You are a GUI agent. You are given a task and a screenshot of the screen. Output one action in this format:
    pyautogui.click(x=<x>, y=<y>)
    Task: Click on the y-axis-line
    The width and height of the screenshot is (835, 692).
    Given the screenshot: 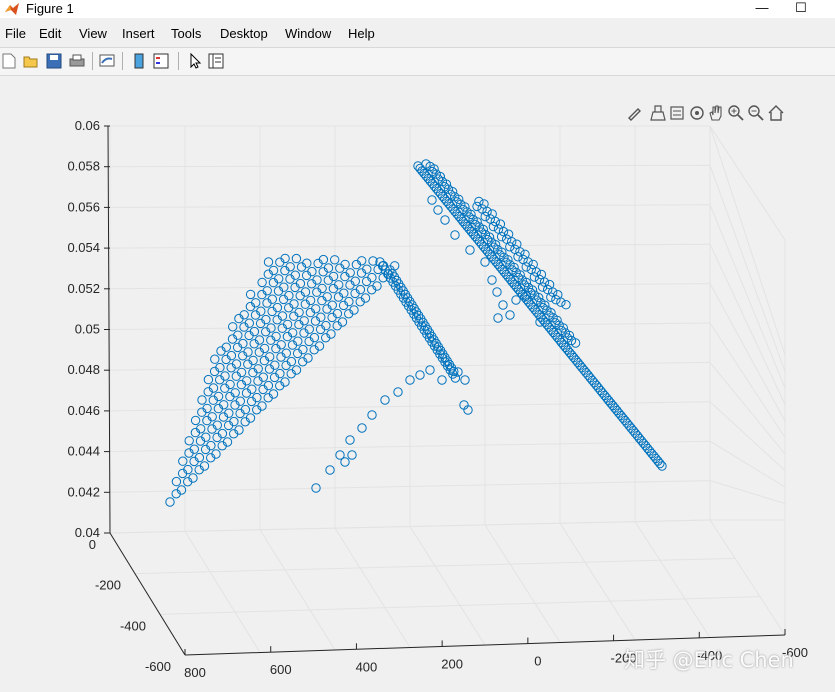 What is the action you would take?
    pyautogui.click(x=147, y=594)
    